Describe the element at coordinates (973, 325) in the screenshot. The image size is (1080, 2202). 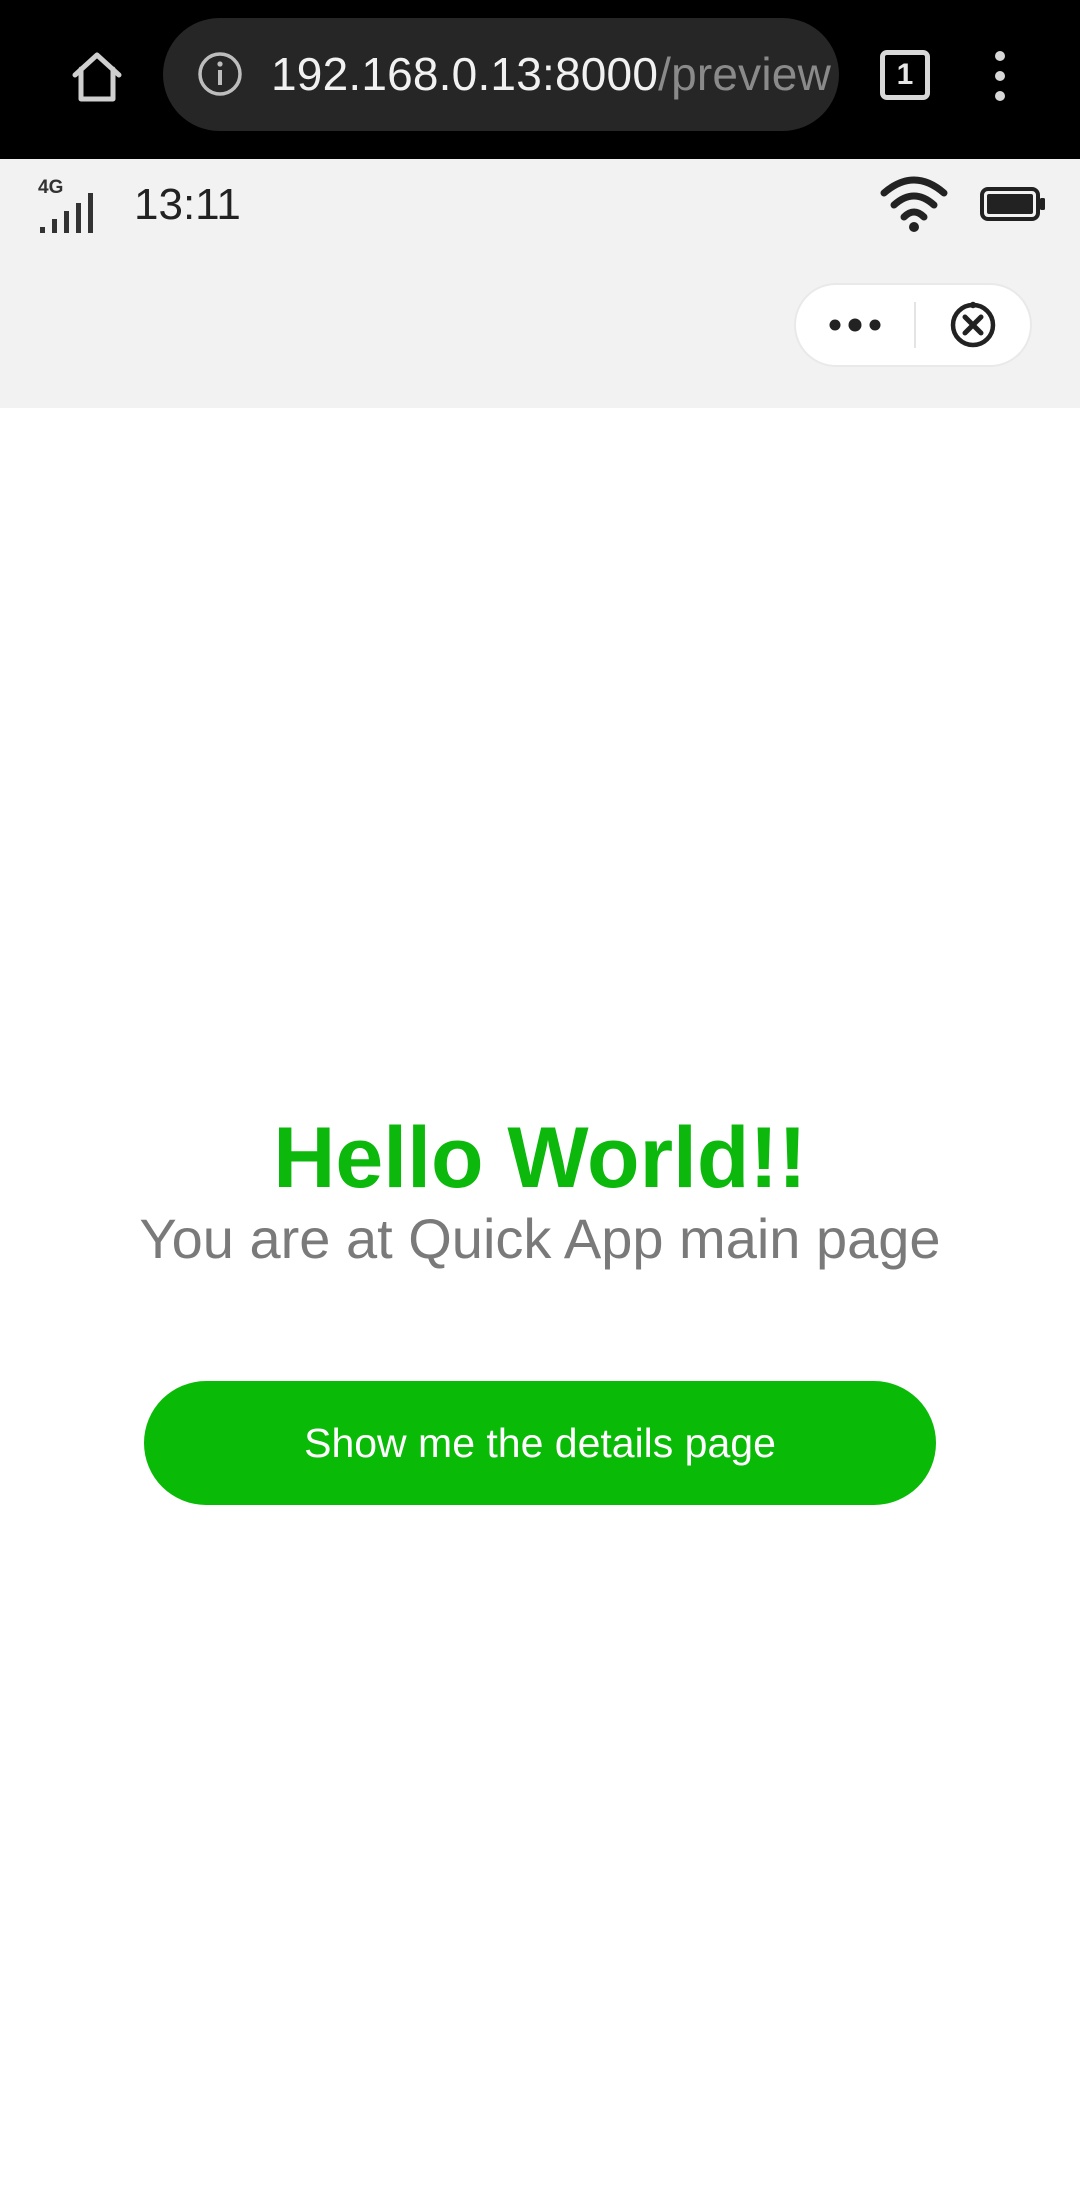
I see `close-circle-icon` at that location.